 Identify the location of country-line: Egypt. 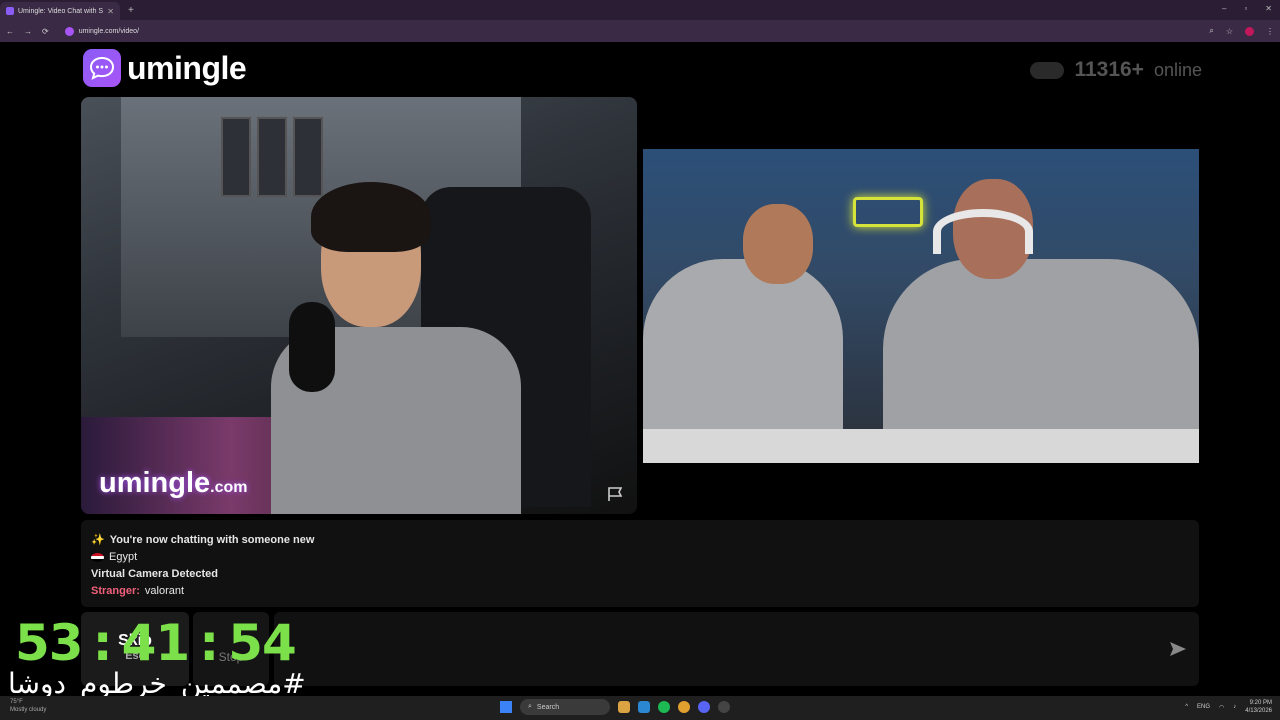
(640, 557).